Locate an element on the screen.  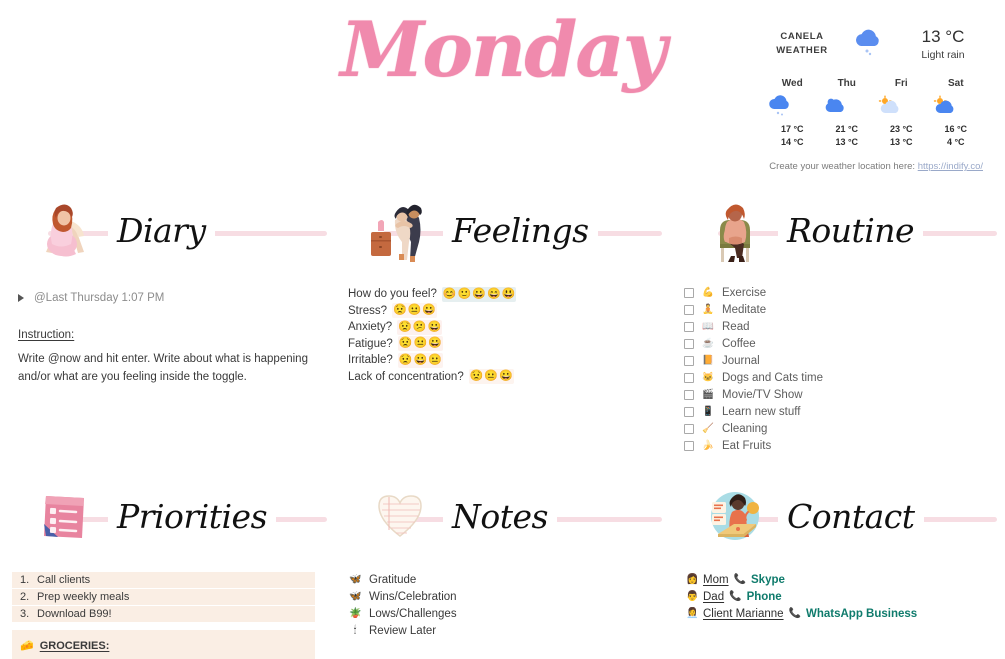
note-item: 🕯 Review Later is located at coordinates (504, 630).